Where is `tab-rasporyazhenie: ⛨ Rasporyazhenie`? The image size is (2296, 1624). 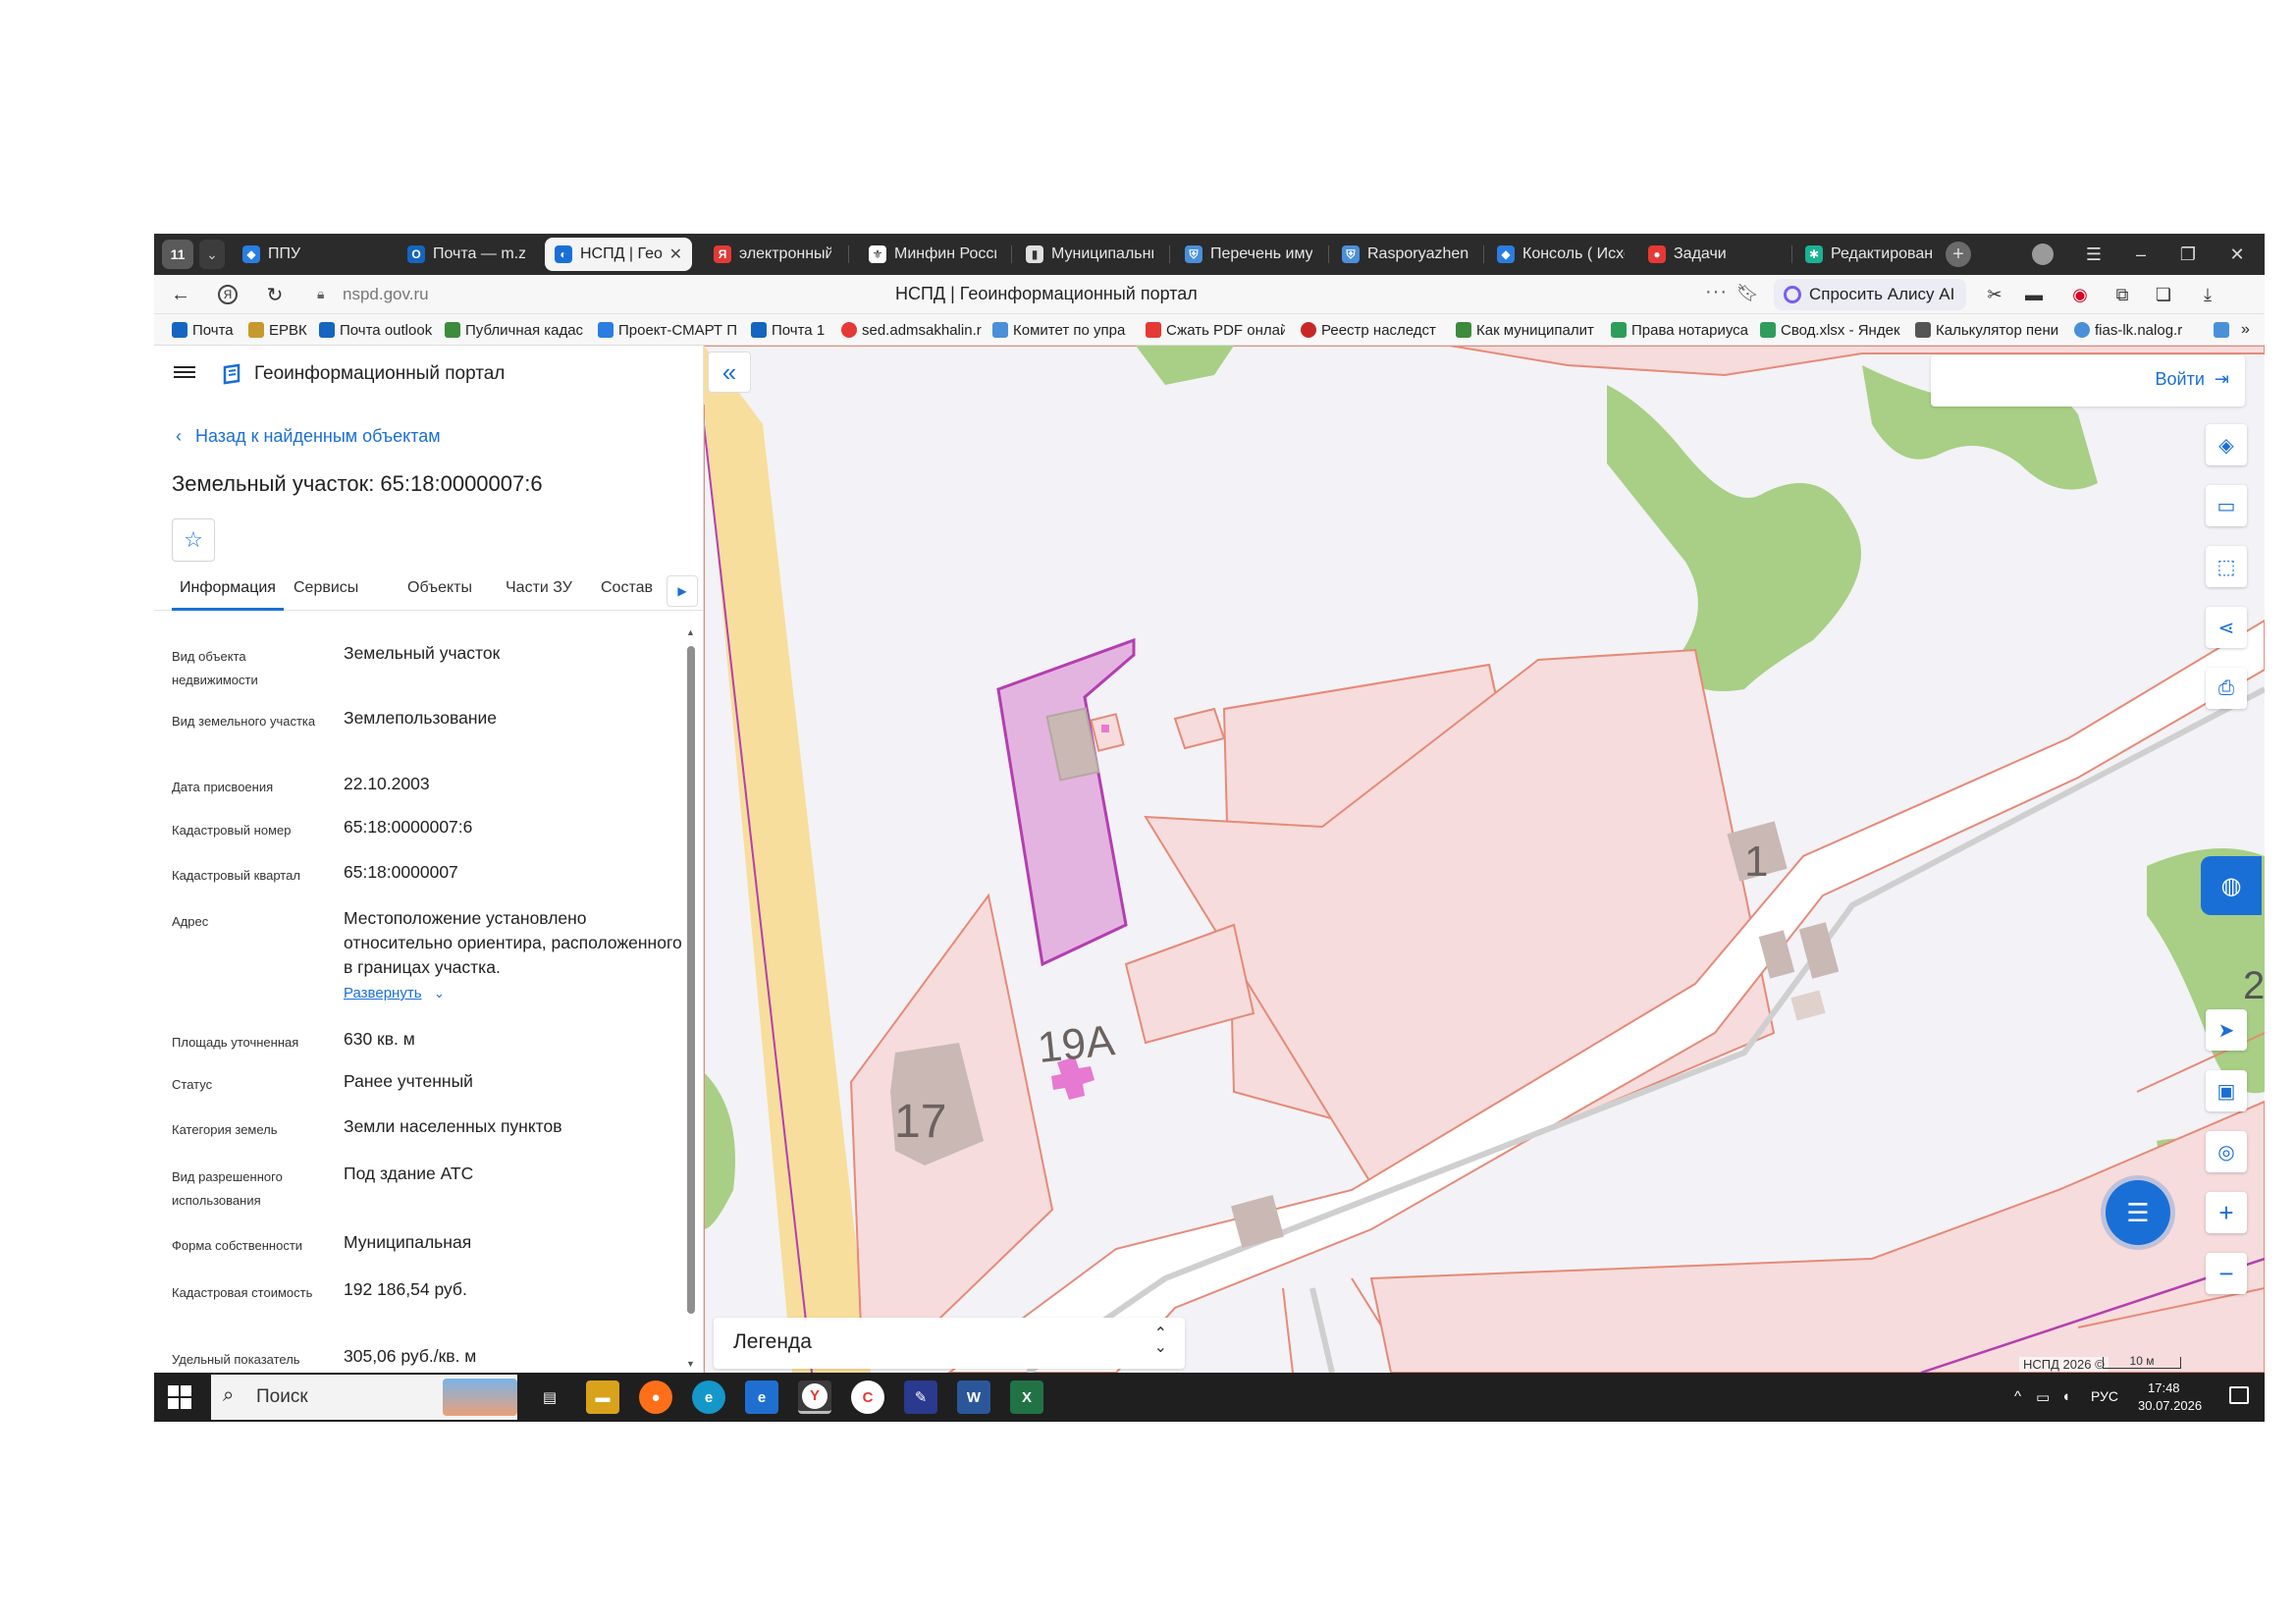
tab-rasporyazhenie: ⛨ Rasporyazhenie is located at coordinates (1405, 254).